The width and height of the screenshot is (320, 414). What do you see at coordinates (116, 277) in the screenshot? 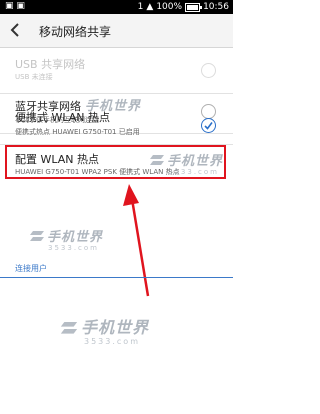
I see `section-divider` at bounding box center [116, 277].